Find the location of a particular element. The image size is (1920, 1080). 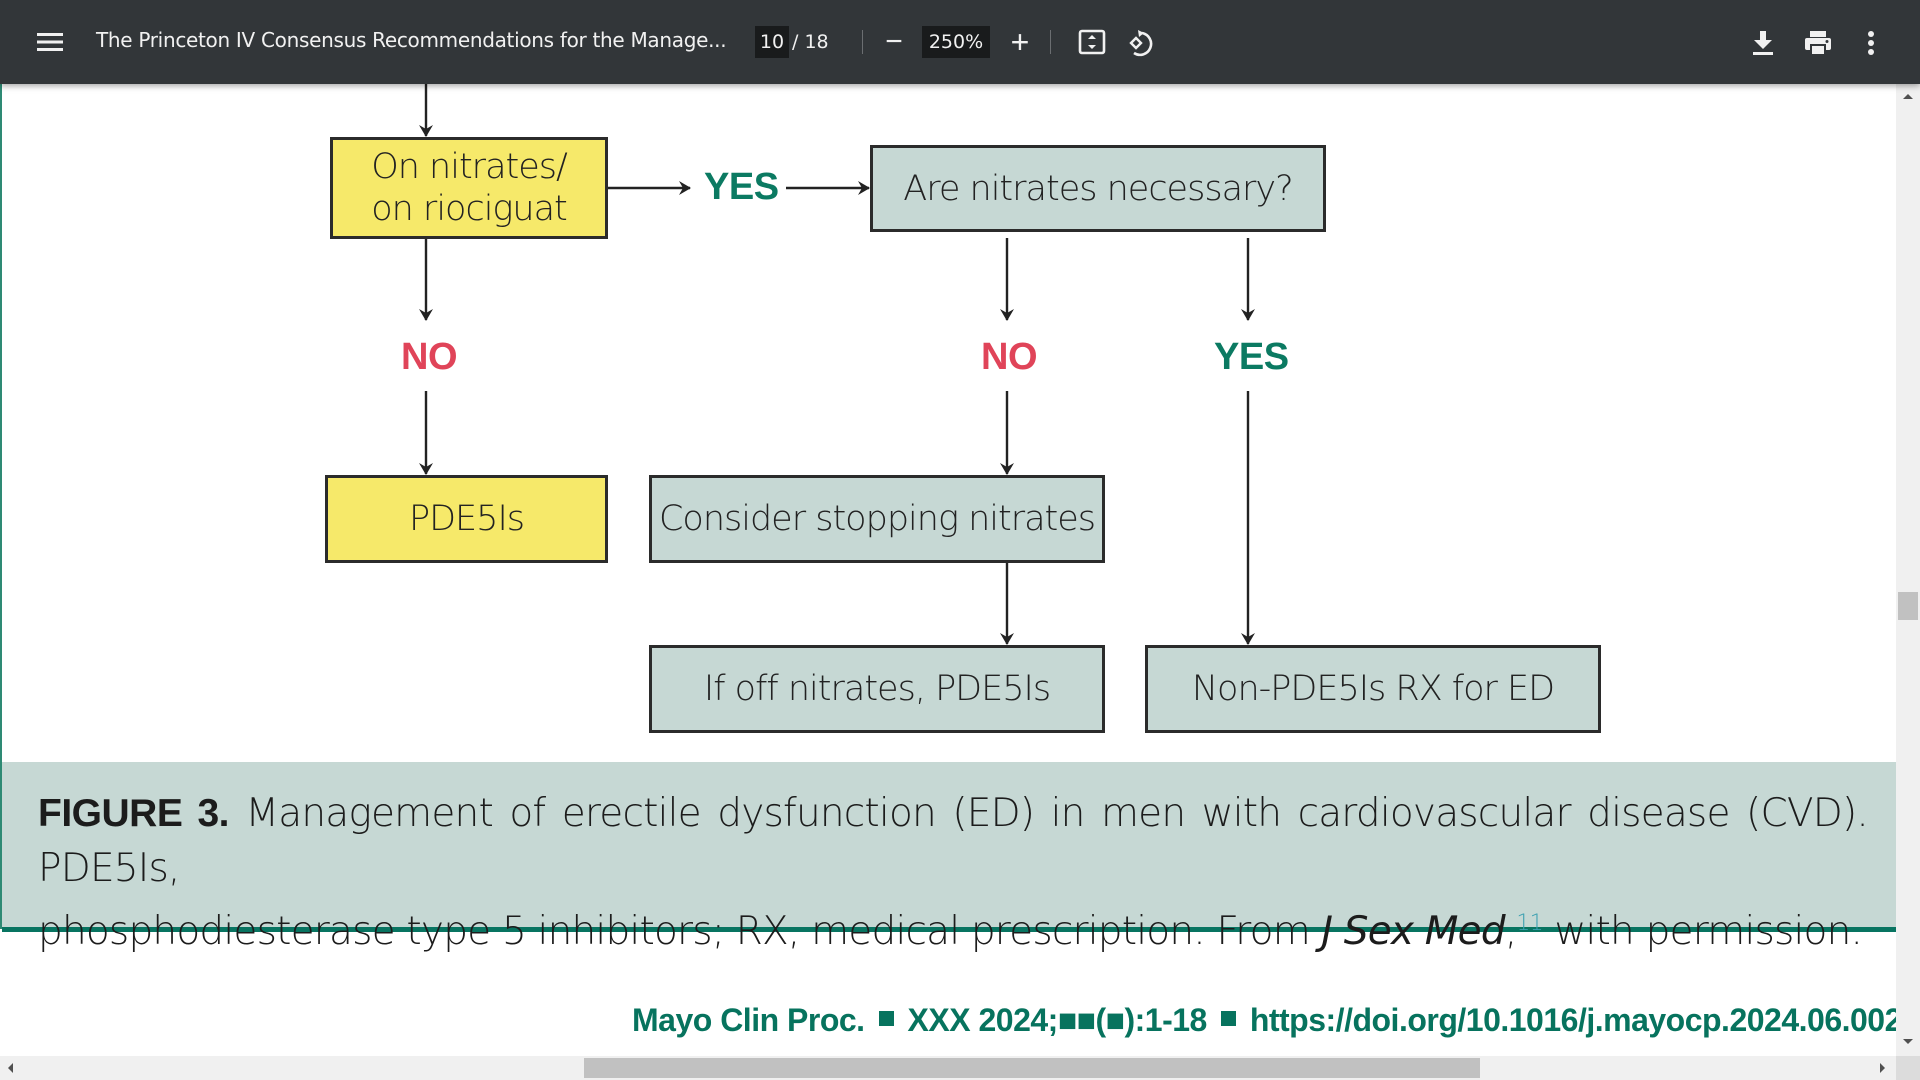

menu-icon is located at coordinates (50, 42).